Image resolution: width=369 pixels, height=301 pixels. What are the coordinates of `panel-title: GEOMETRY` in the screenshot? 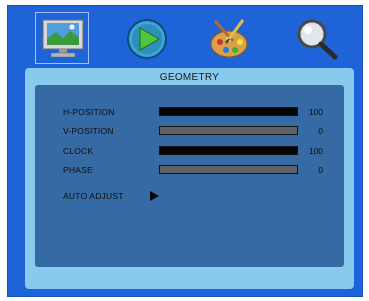 It's located at (189, 77).